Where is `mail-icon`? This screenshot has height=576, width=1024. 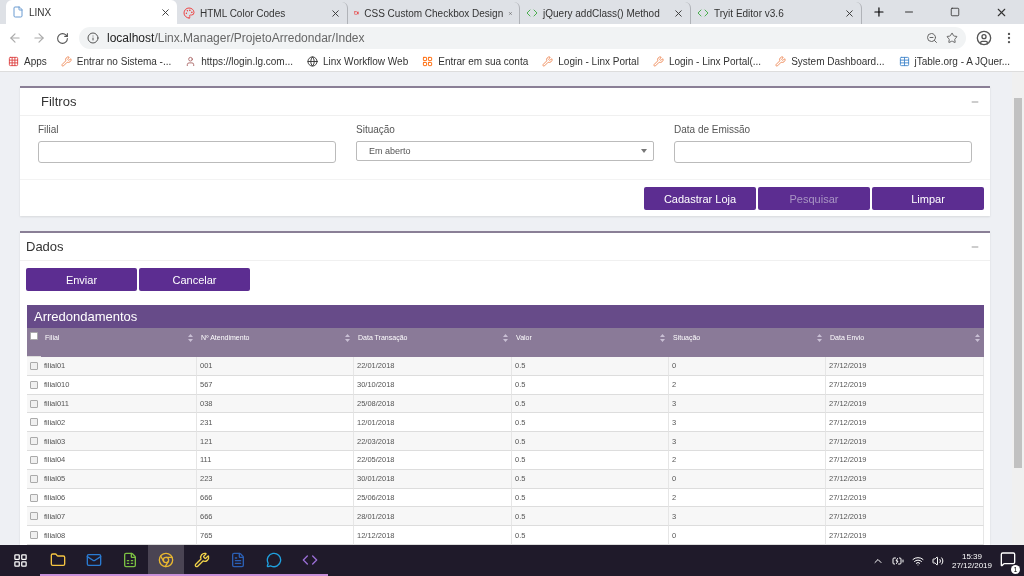
mail-icon is located at coordinates (94, 559).